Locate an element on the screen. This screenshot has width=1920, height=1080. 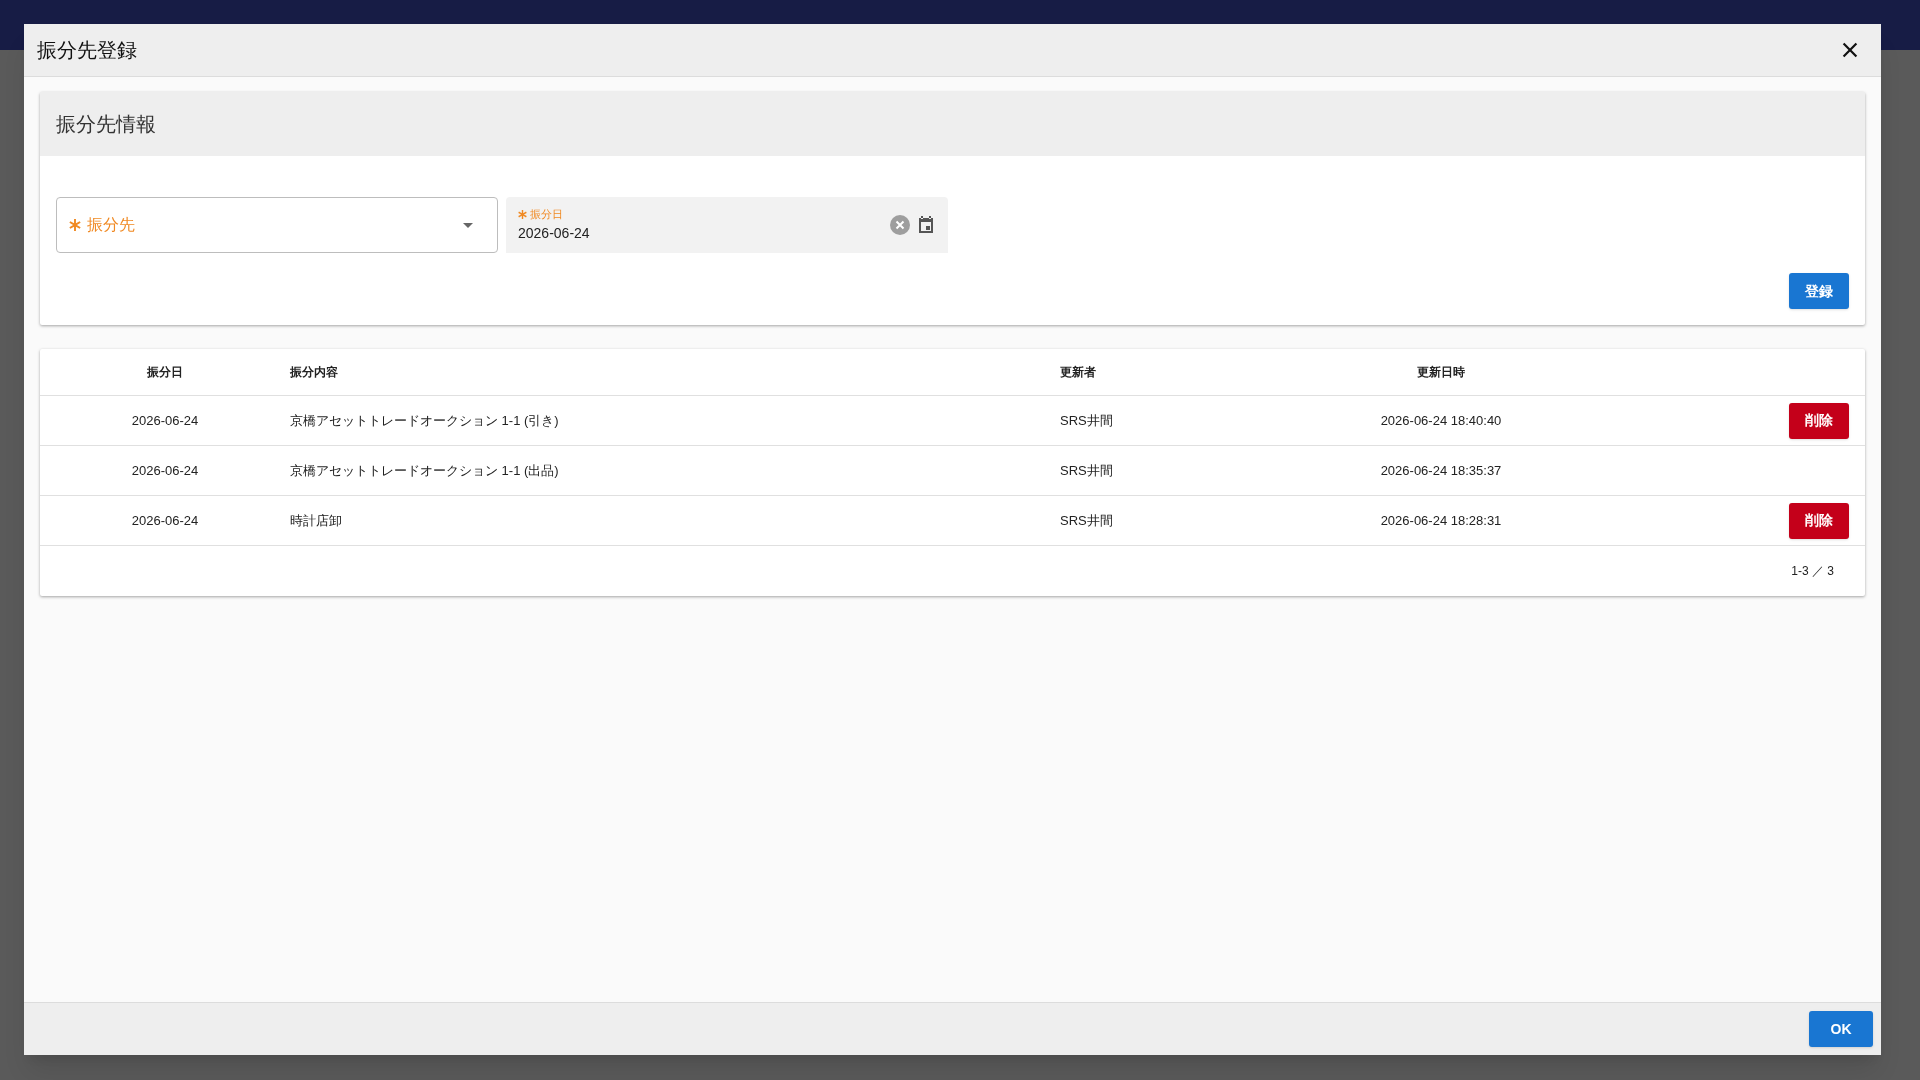
dropdown-icon is located at coordinates (468, 225).